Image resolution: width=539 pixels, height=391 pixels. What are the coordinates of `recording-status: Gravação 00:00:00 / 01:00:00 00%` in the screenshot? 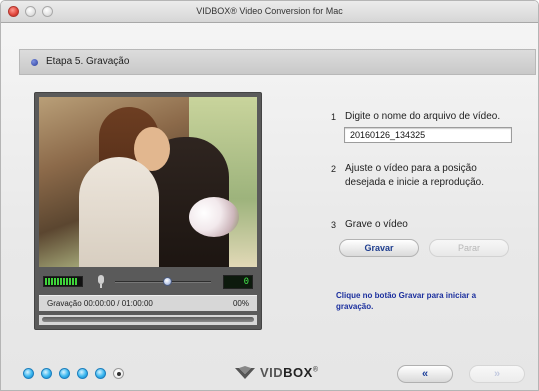 It's located at (148, 303).